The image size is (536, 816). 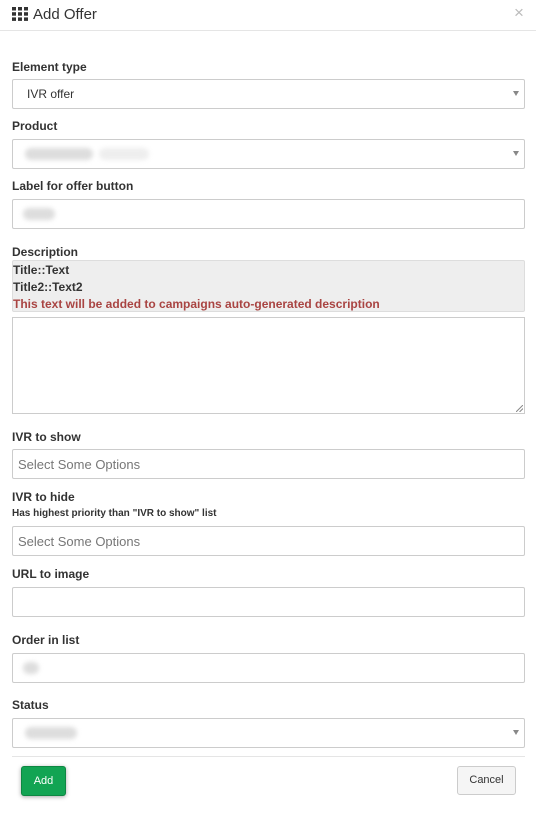 What do you see at coordinates (268, 94) in the screenshot?
I see `element-type-select: IVR offer` at bounding box center [268, 94].